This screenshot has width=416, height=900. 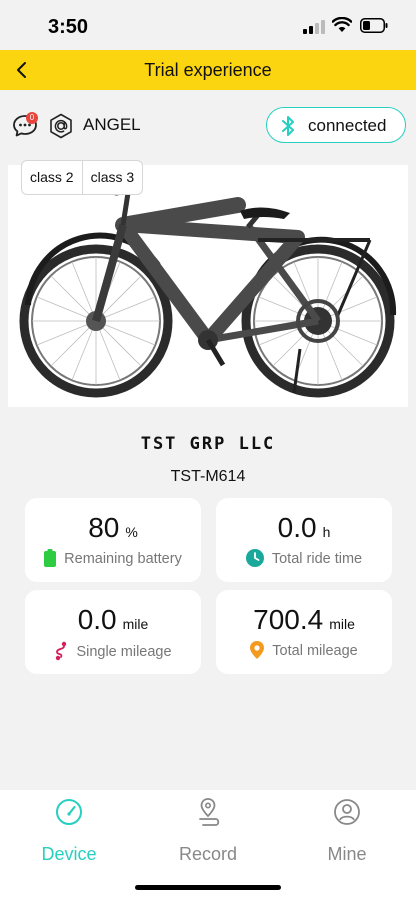 I want to click on clock-icon, so click(x=254, y=558).